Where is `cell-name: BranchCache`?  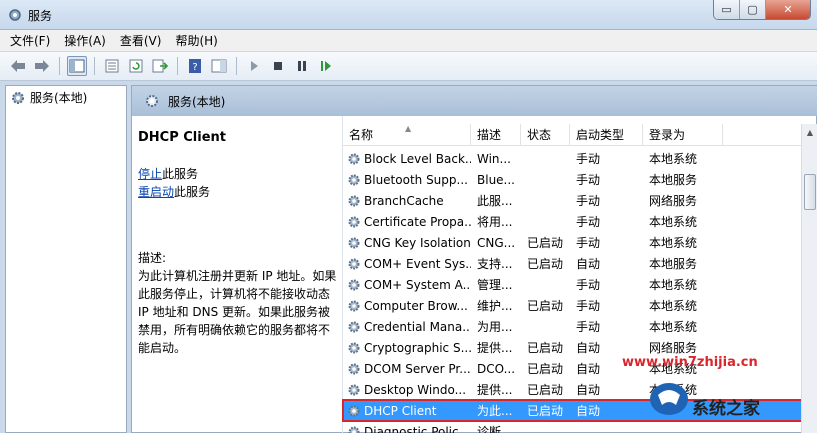
cell-name: BranchCache is located at coordinates (407, 201).